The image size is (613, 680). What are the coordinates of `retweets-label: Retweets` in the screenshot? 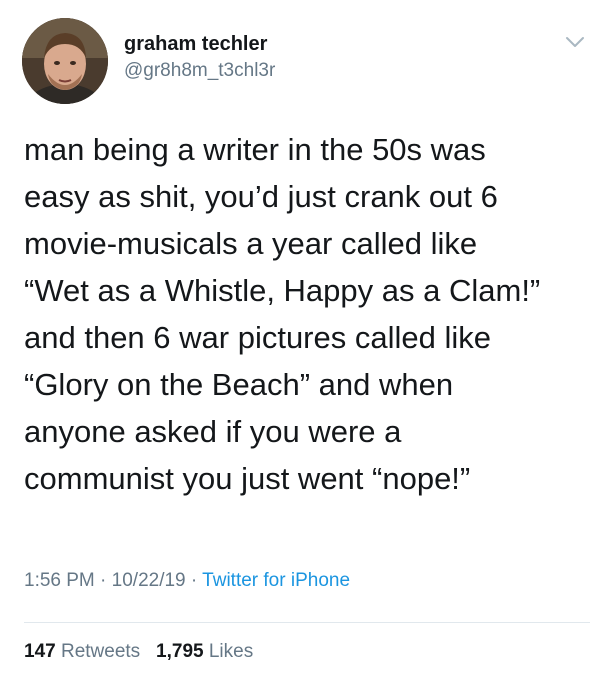 It's located at (100, 651).